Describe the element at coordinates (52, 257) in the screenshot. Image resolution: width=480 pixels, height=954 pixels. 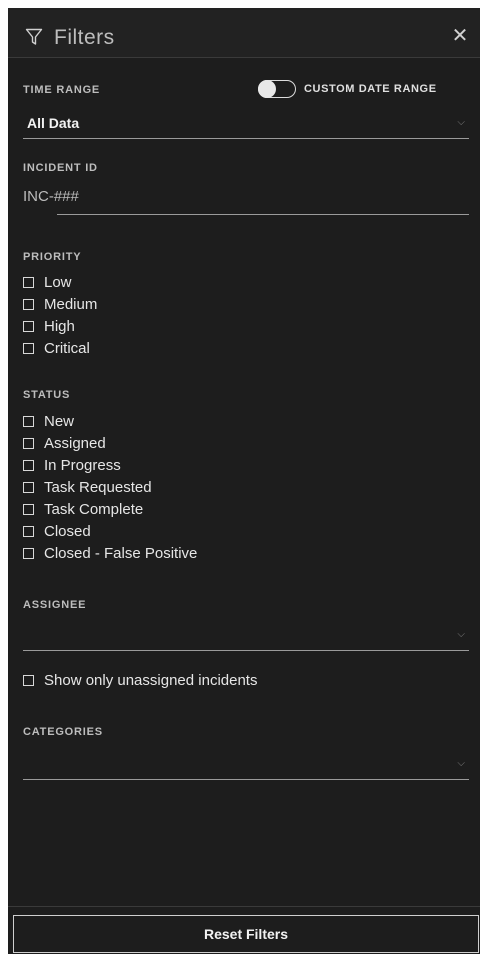
I see `priority-label: PRIORITY` at that location.